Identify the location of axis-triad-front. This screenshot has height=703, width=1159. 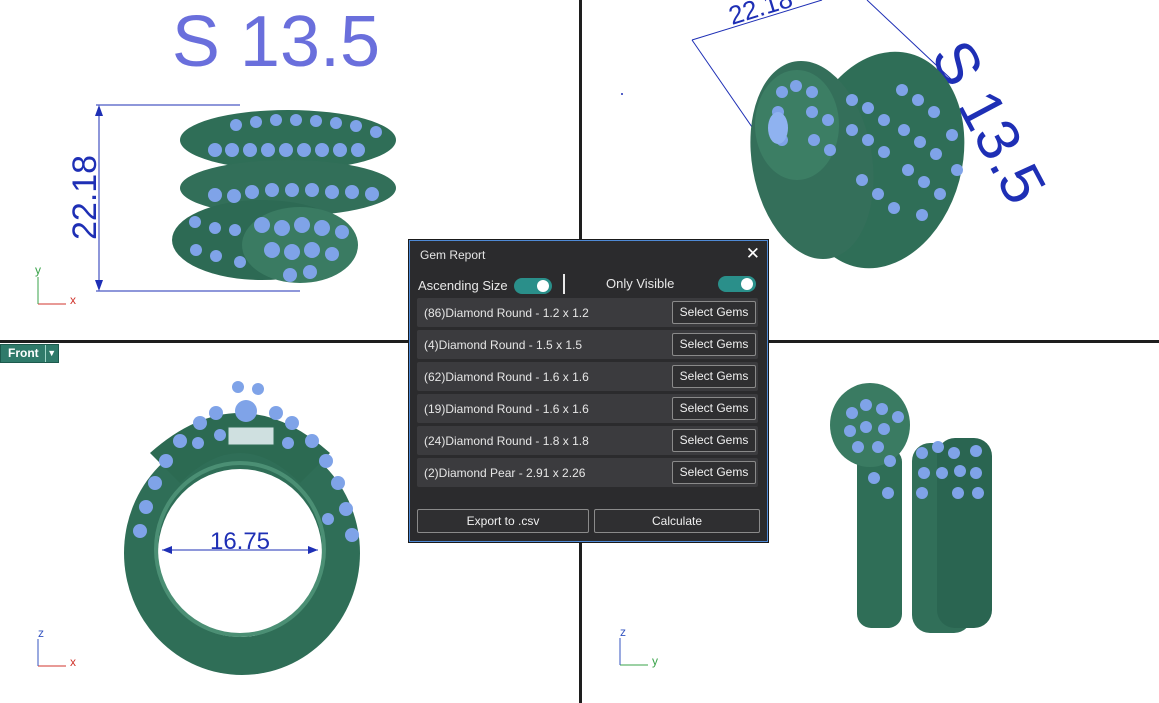
(51, 653).